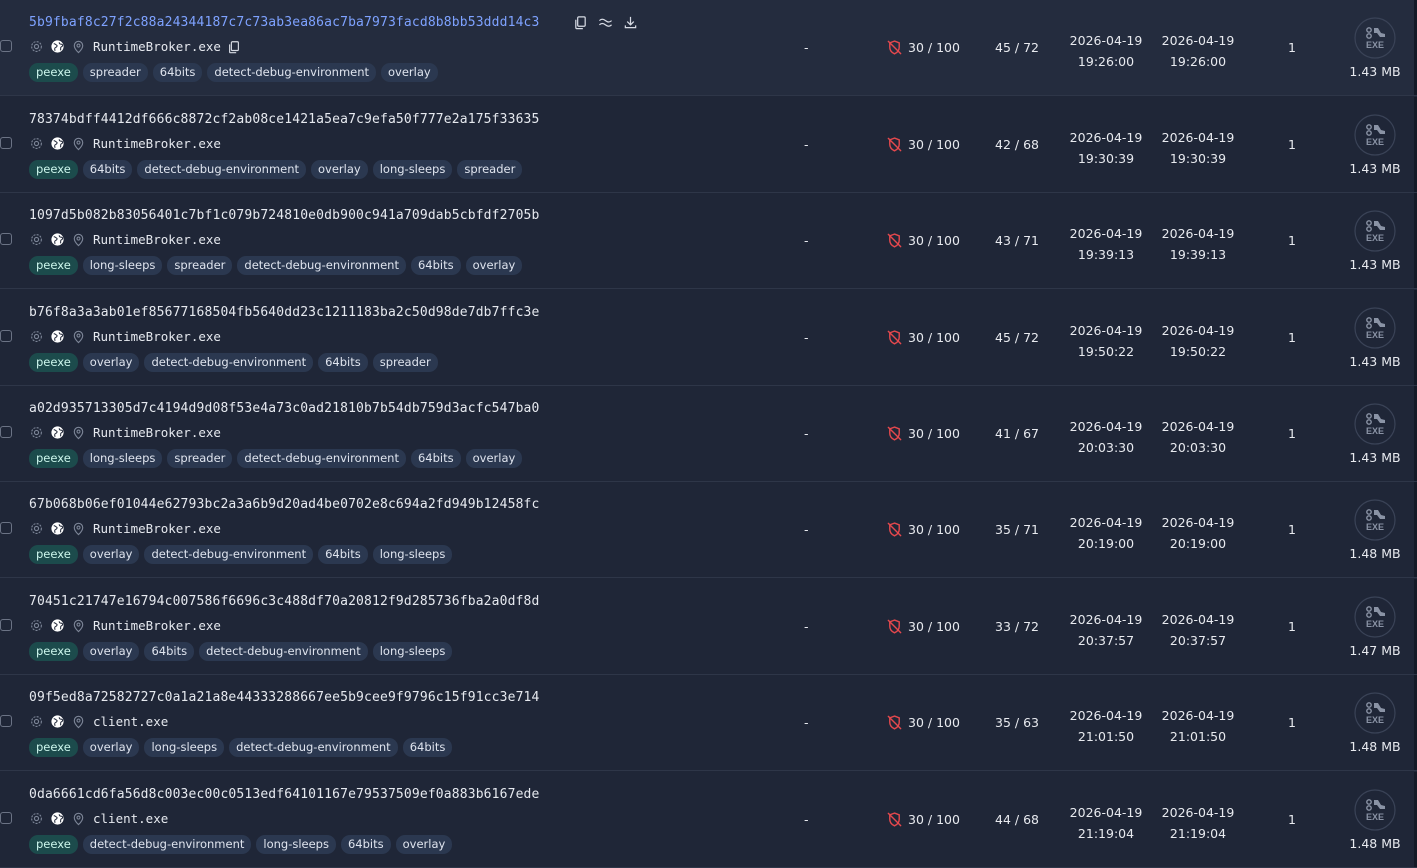 The height and width of the screenshot is (868, 1417). What do you see at coordinates (630, 22) in the screenshot?
I see `download-icon` at bounding box center [630, 22].